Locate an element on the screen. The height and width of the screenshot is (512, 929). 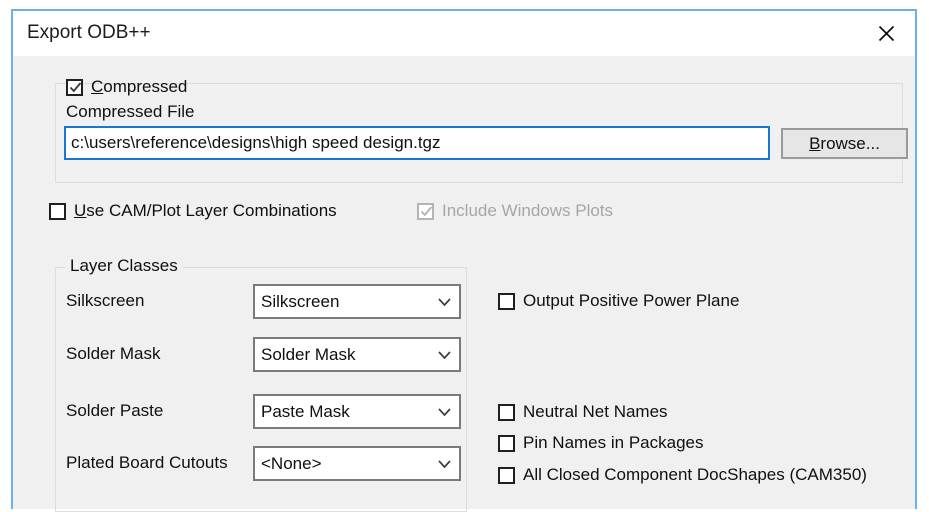
title-bar: Export ODB++ is located at coordinates (464, 33).